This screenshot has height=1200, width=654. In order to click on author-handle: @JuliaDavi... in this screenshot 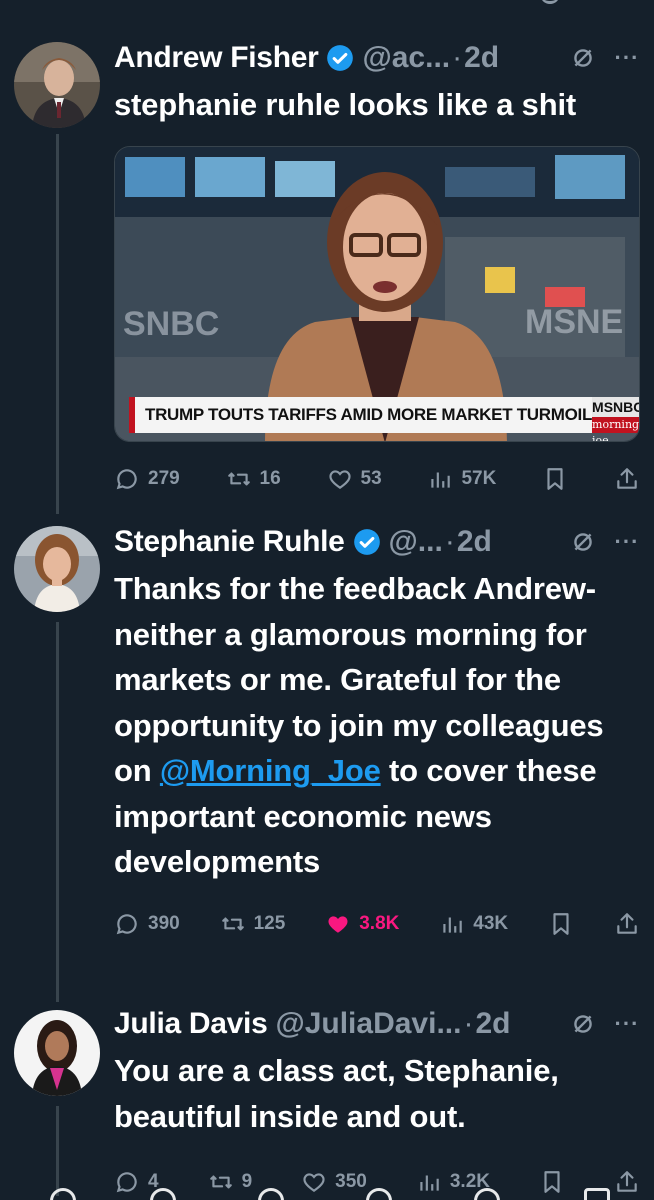, I will do `click(368, 1024)`.